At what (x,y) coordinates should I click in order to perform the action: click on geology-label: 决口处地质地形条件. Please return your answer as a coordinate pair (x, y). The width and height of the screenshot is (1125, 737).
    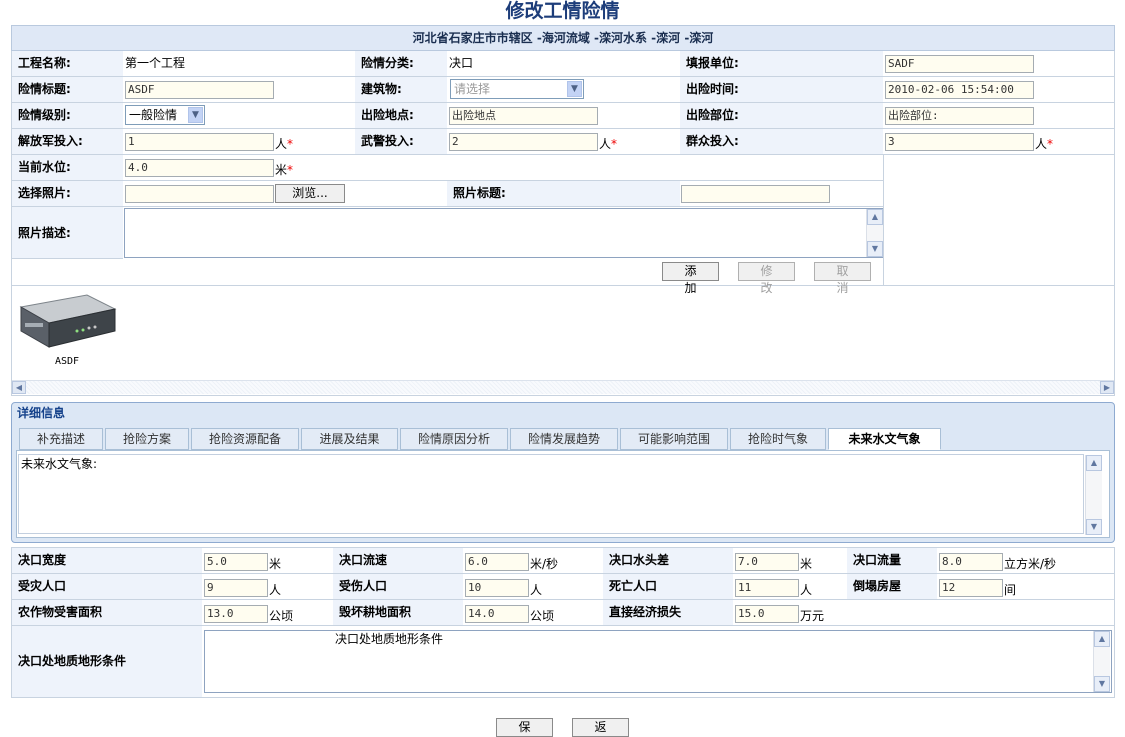
    Looking at the image, I should click on (107, 661).